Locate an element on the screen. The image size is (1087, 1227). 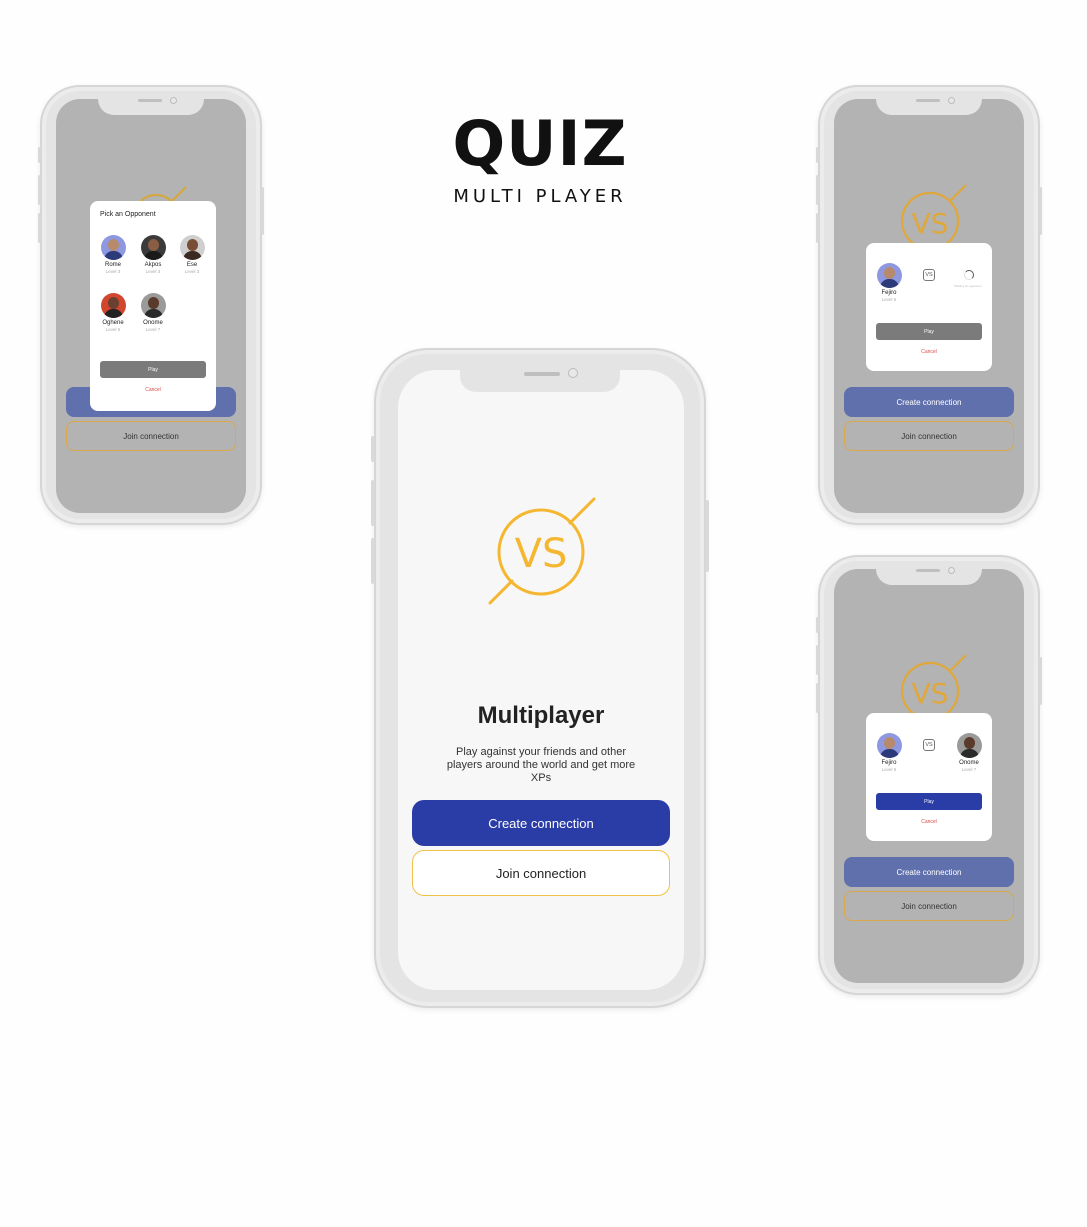
avatar-oghene is located at coordinates (113, 305).